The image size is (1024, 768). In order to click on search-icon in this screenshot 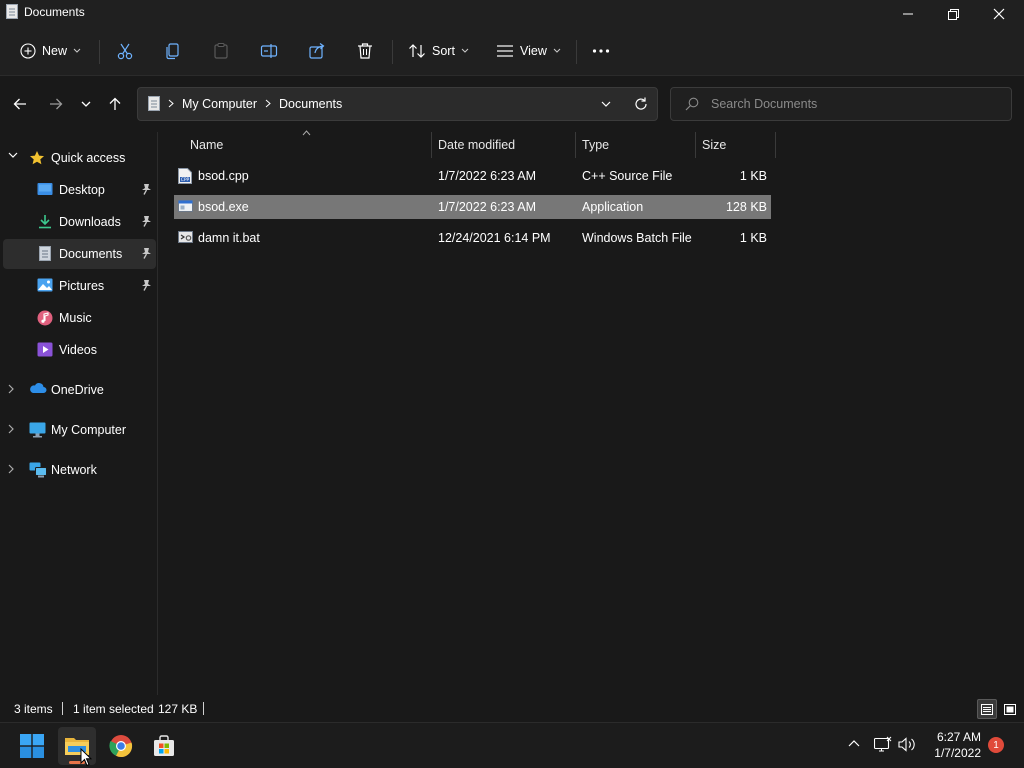, I will do `click(692, 104)`.